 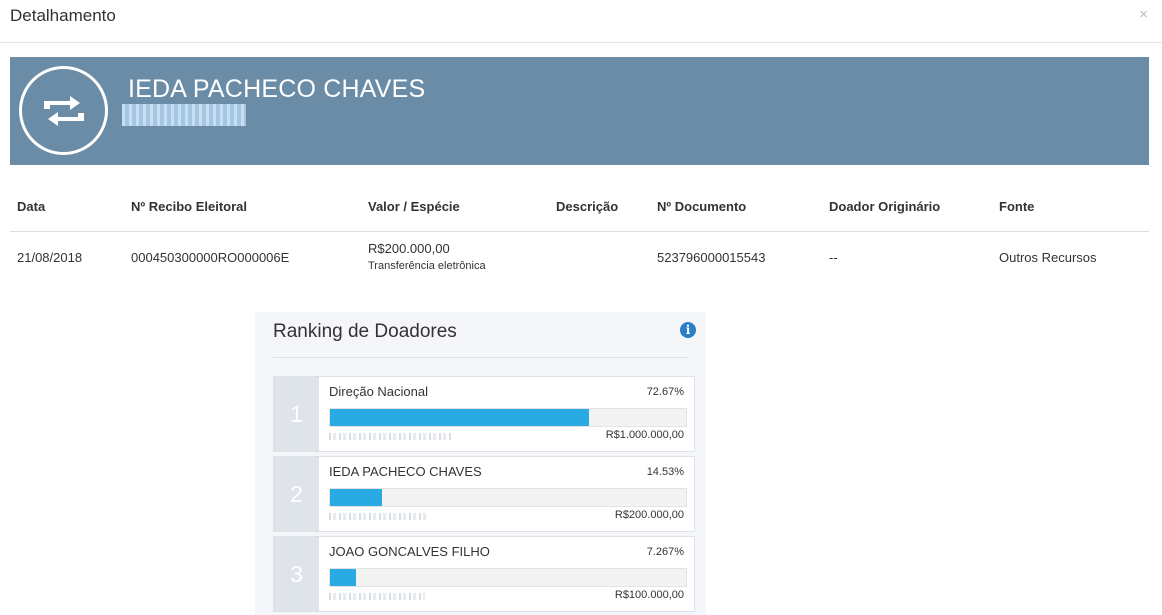 What do you see at coordinates (1048, 257) in the screenshot?
I see `cell-fonte: Outros Recursos` at bounding box center [1048, 257].